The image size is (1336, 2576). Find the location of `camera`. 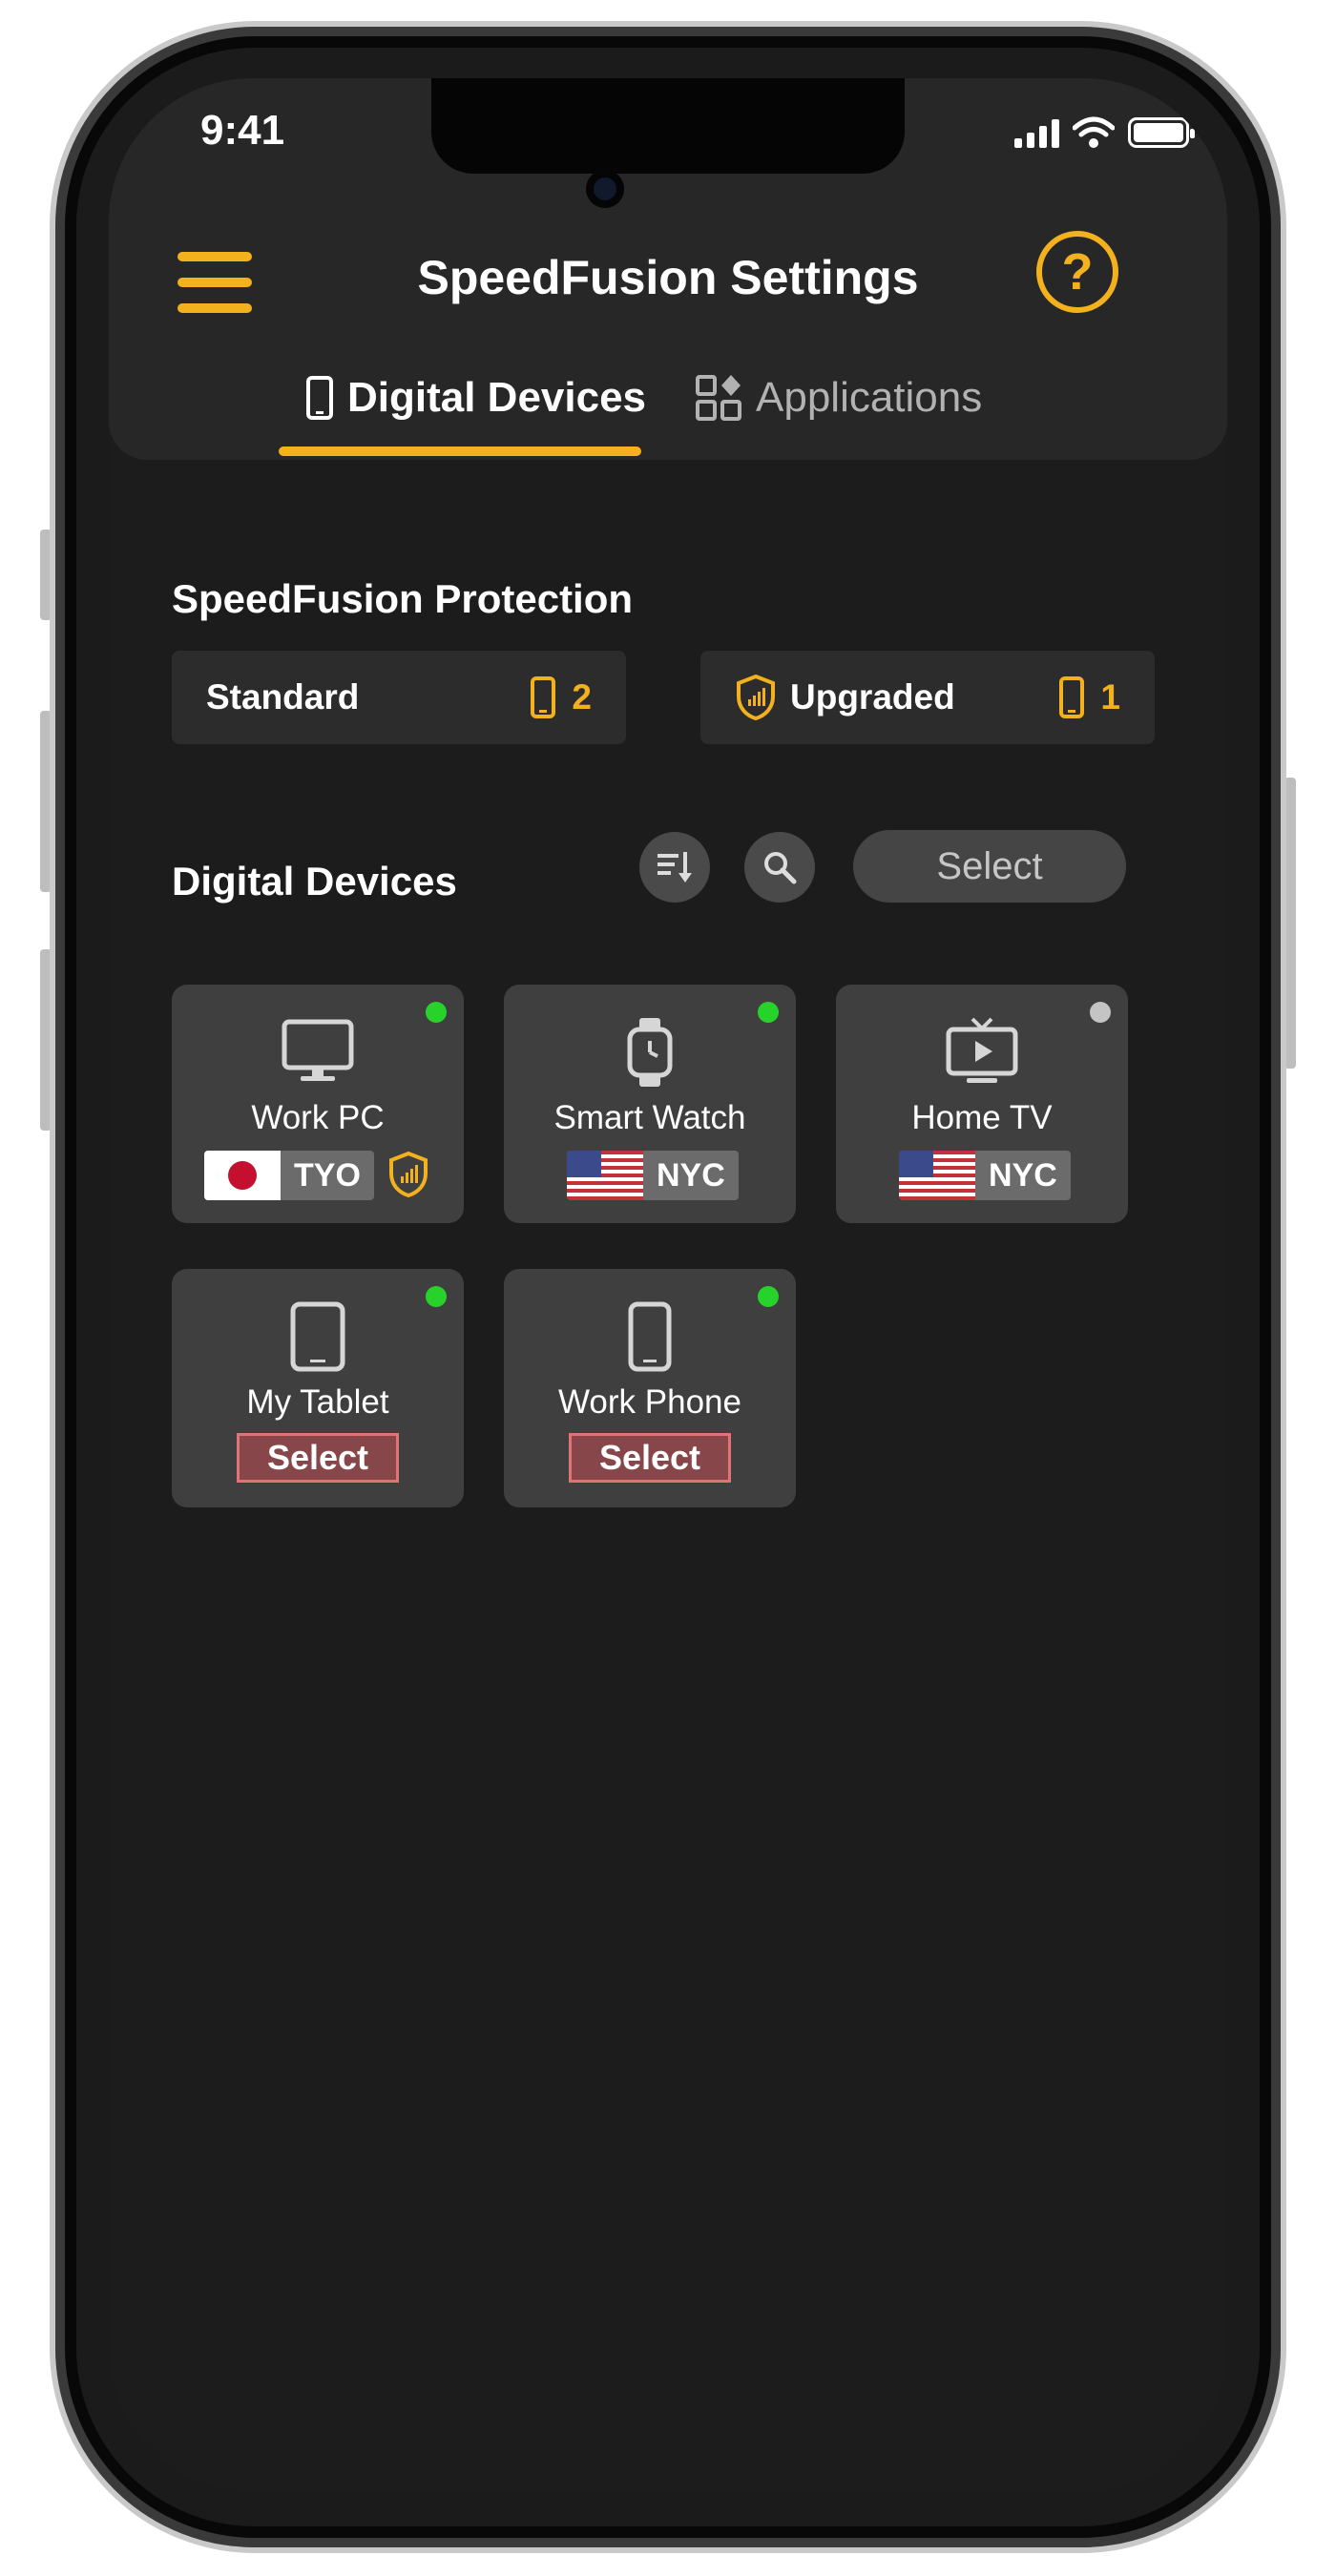

camera is located at coordinates (605, 189).